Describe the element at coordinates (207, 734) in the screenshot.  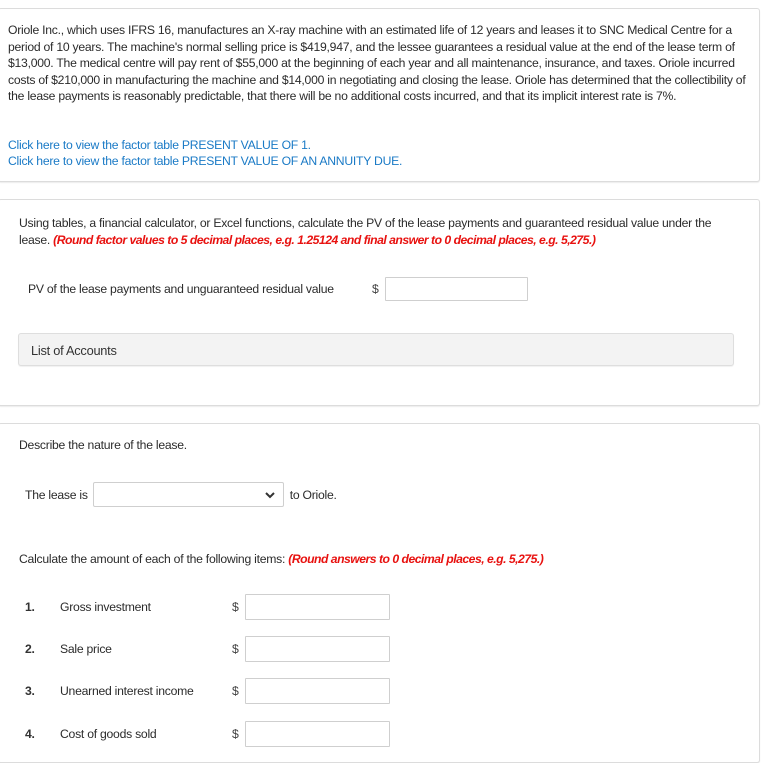
I see `item-row-cost-of-goods-sold: 4. Cost of goods sold $` at that location.